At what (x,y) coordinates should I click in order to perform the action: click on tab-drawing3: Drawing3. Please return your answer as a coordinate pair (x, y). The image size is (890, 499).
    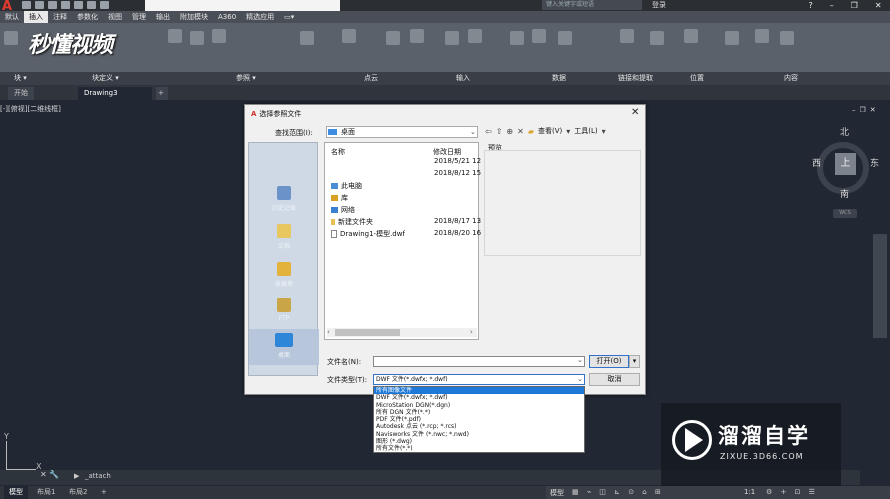
    Looking at the image, I should click on (115, 93).